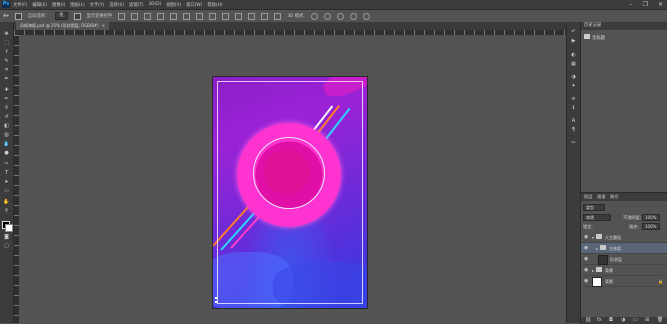  Describe the element at coordinates (601, 197) in the screenshot. I see `tab-channels: 通道` at that location.